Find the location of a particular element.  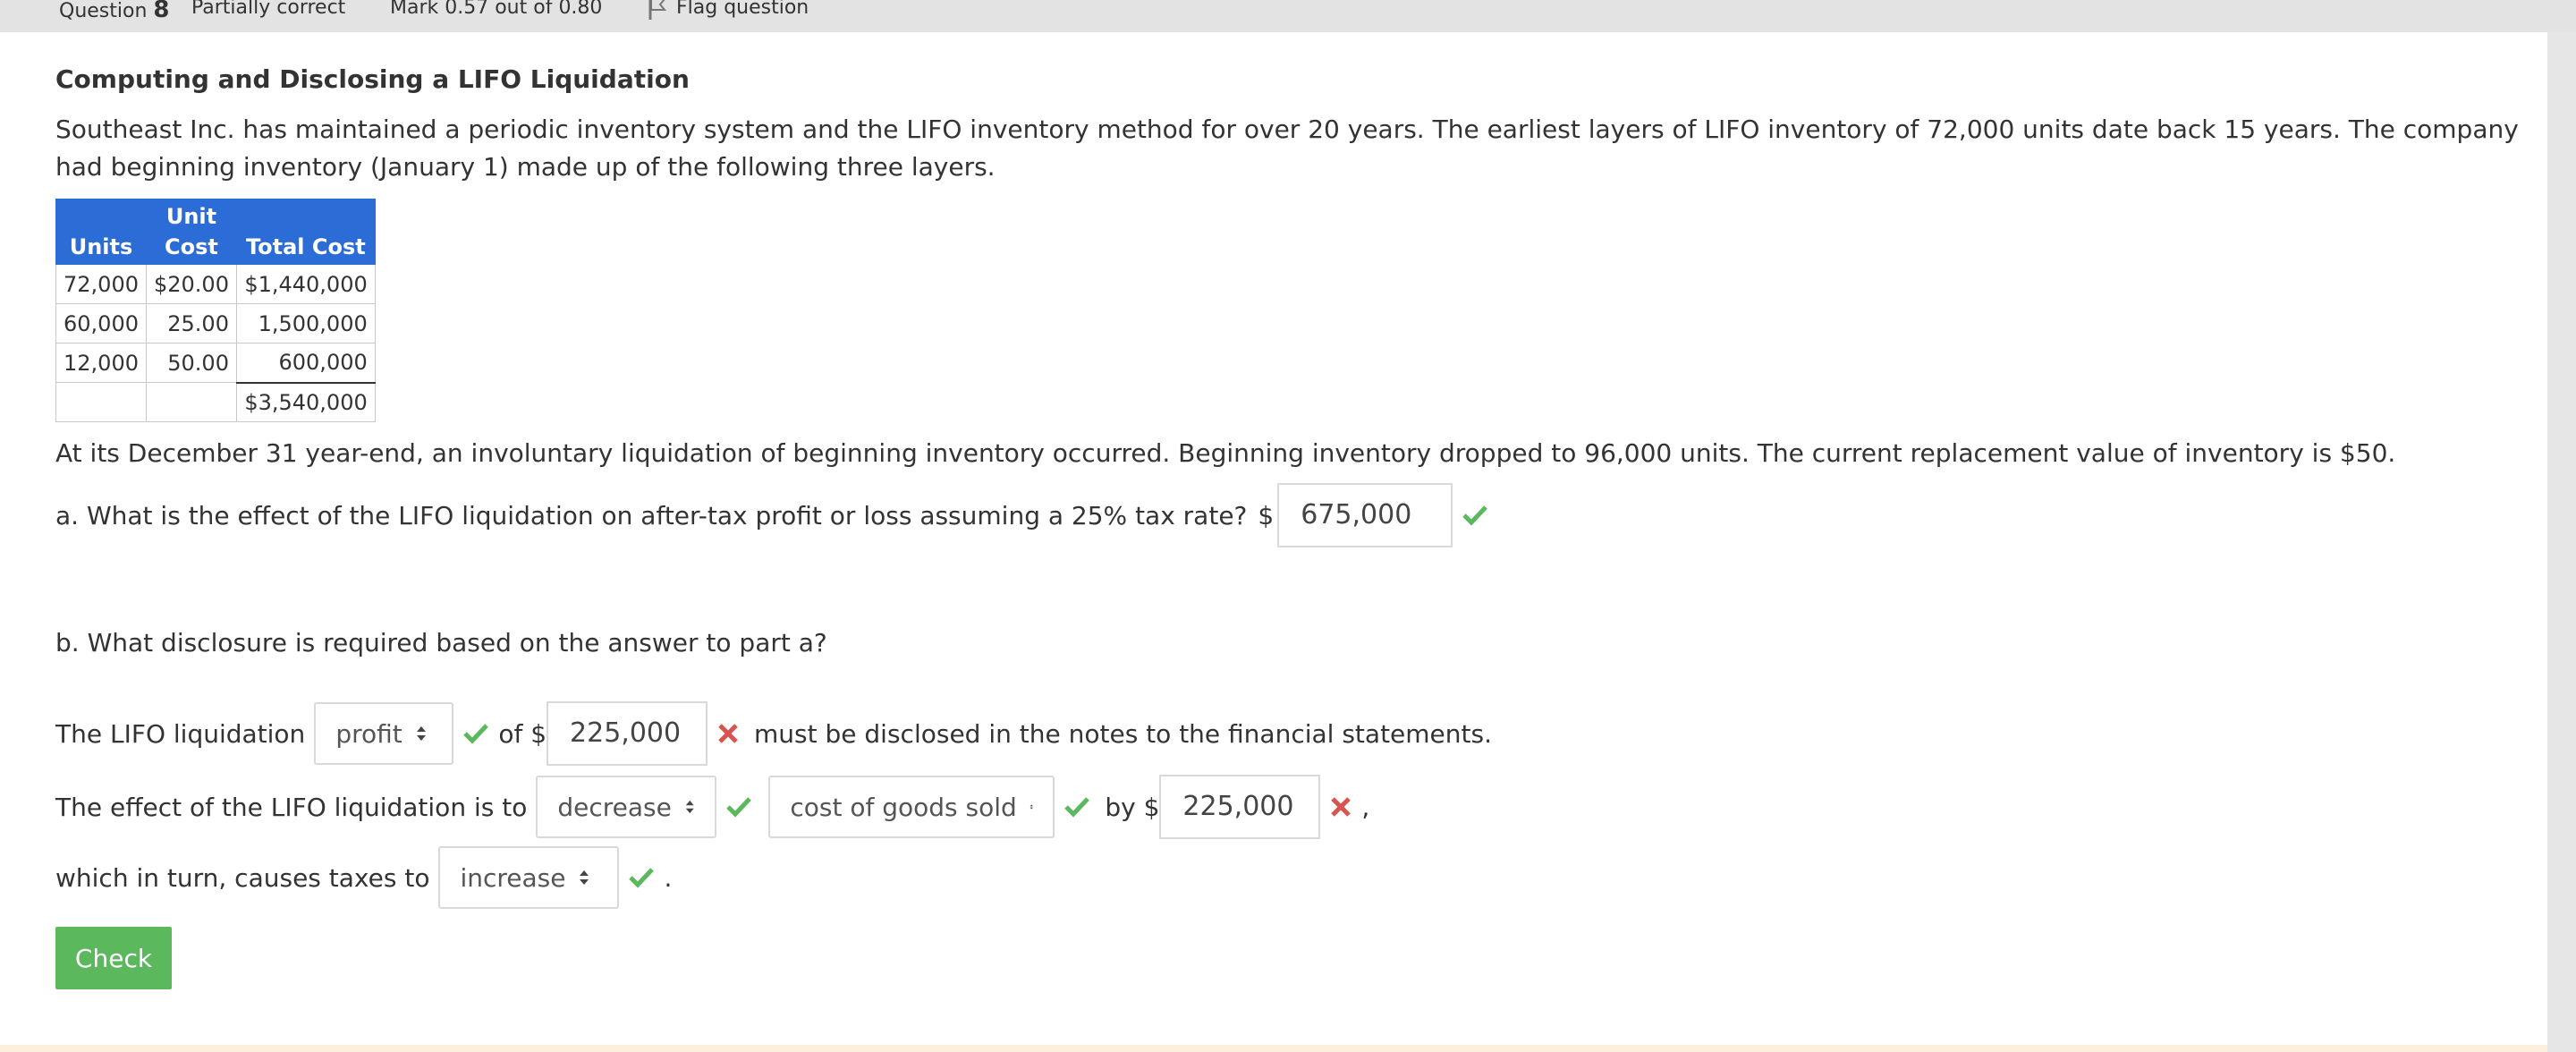

line2-prefix: The effect of the LIFO liquidation is to is located at coordinates (291, 807).